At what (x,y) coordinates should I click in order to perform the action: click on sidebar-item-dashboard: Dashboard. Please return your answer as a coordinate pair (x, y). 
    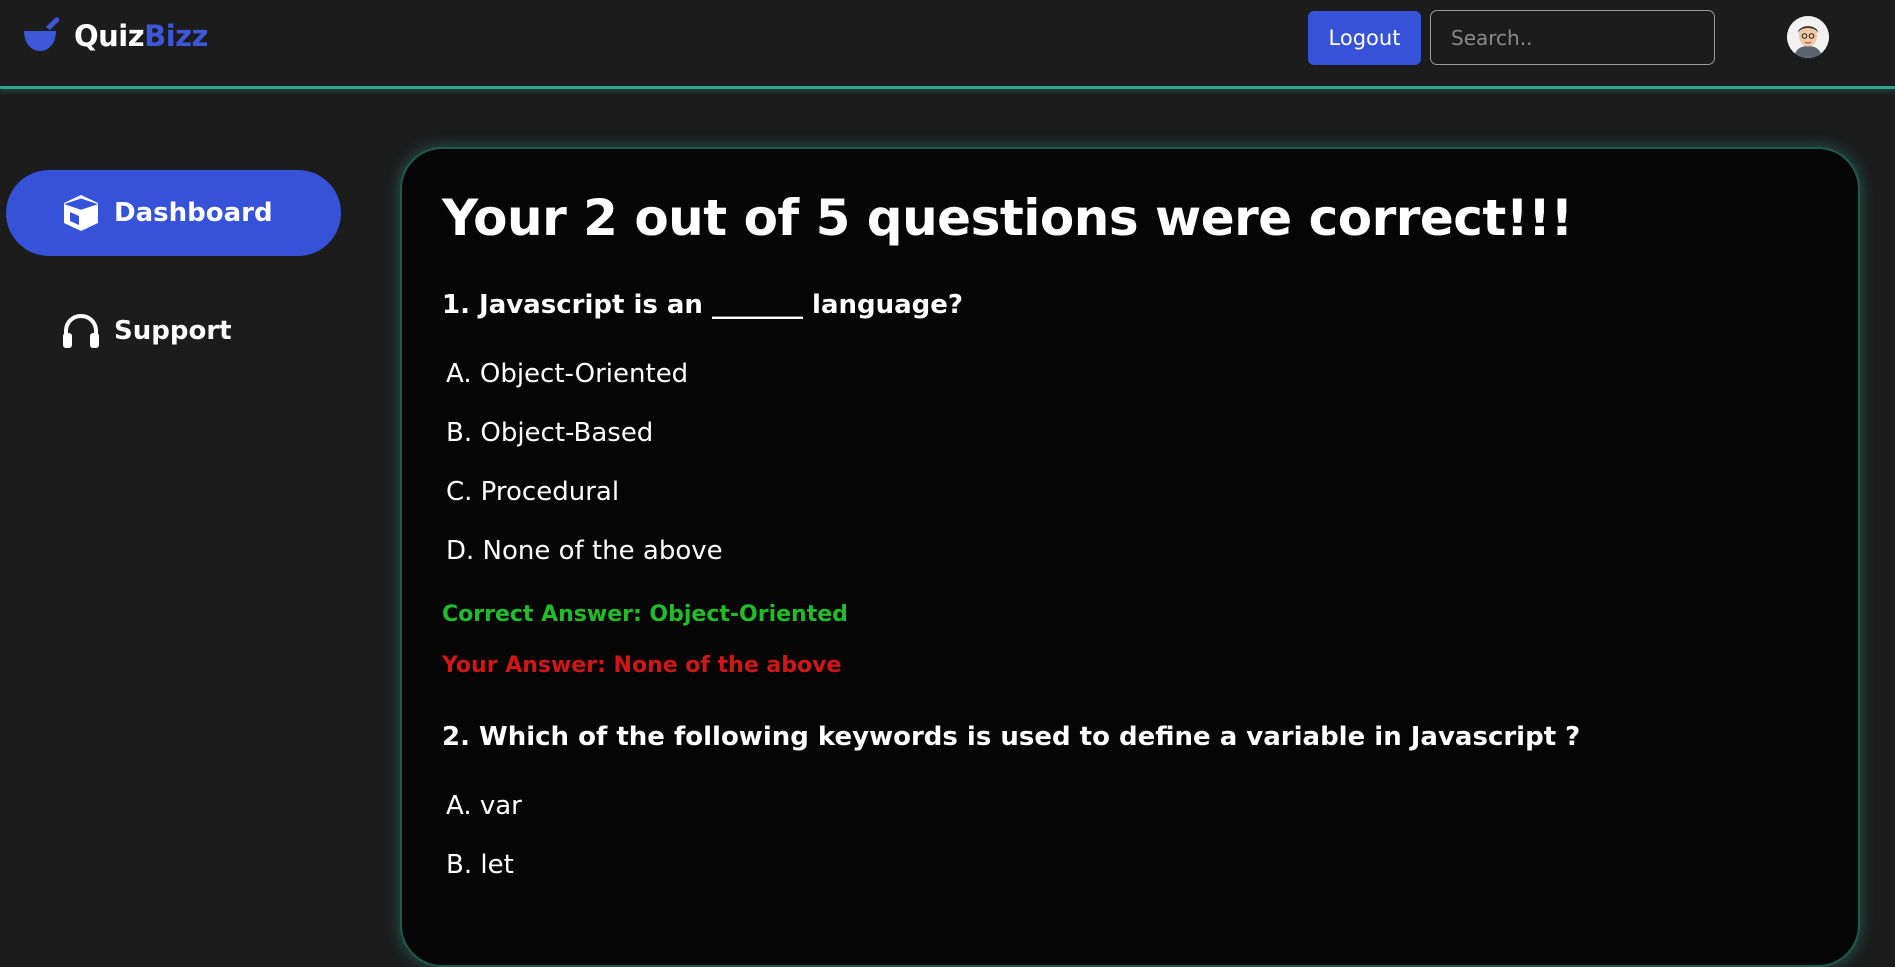
    Looking at the image, I should click on (173, 213).